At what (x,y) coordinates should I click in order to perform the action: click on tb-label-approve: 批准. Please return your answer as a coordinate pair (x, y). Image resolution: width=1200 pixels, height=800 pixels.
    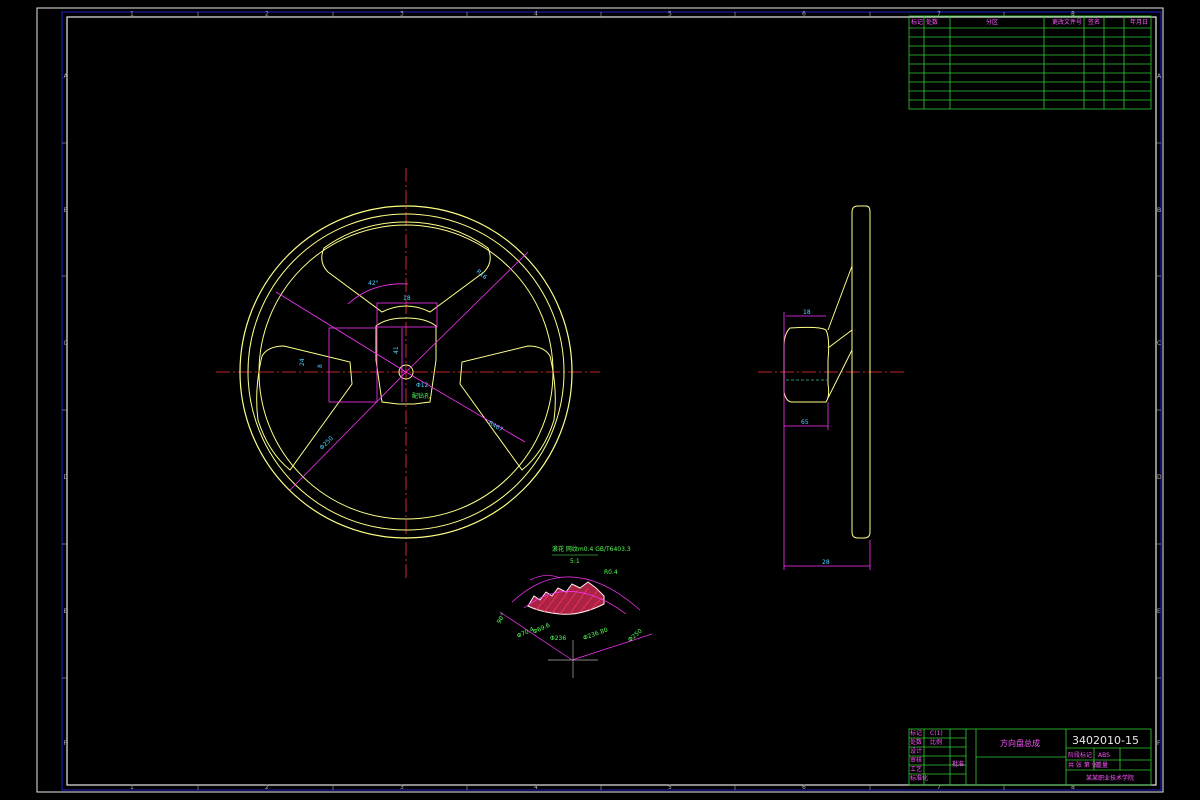
    Looking at the image, I should click on (958, 764).